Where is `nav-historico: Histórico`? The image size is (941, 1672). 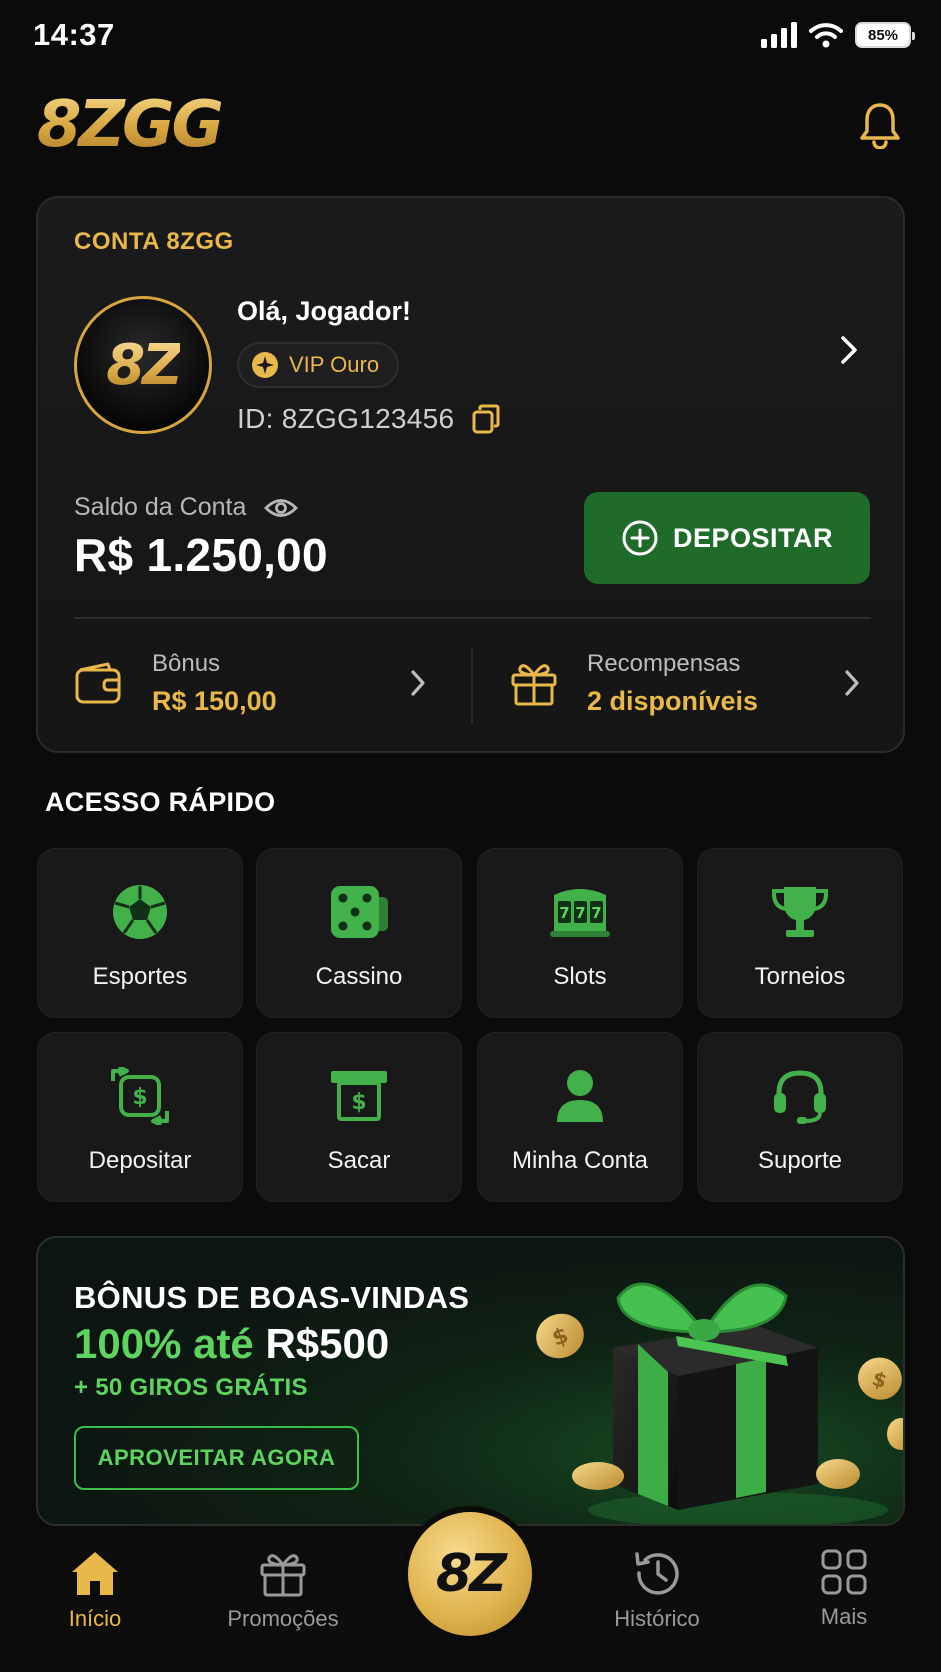
nav-historico: Histórico is located at coordinates (657, 1590).